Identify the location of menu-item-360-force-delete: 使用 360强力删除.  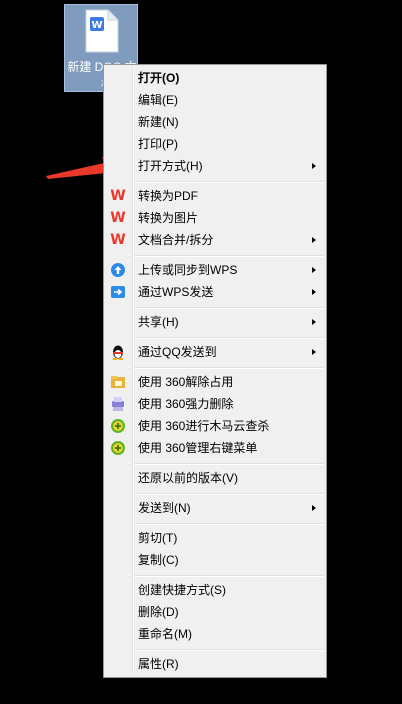
(215, 404).